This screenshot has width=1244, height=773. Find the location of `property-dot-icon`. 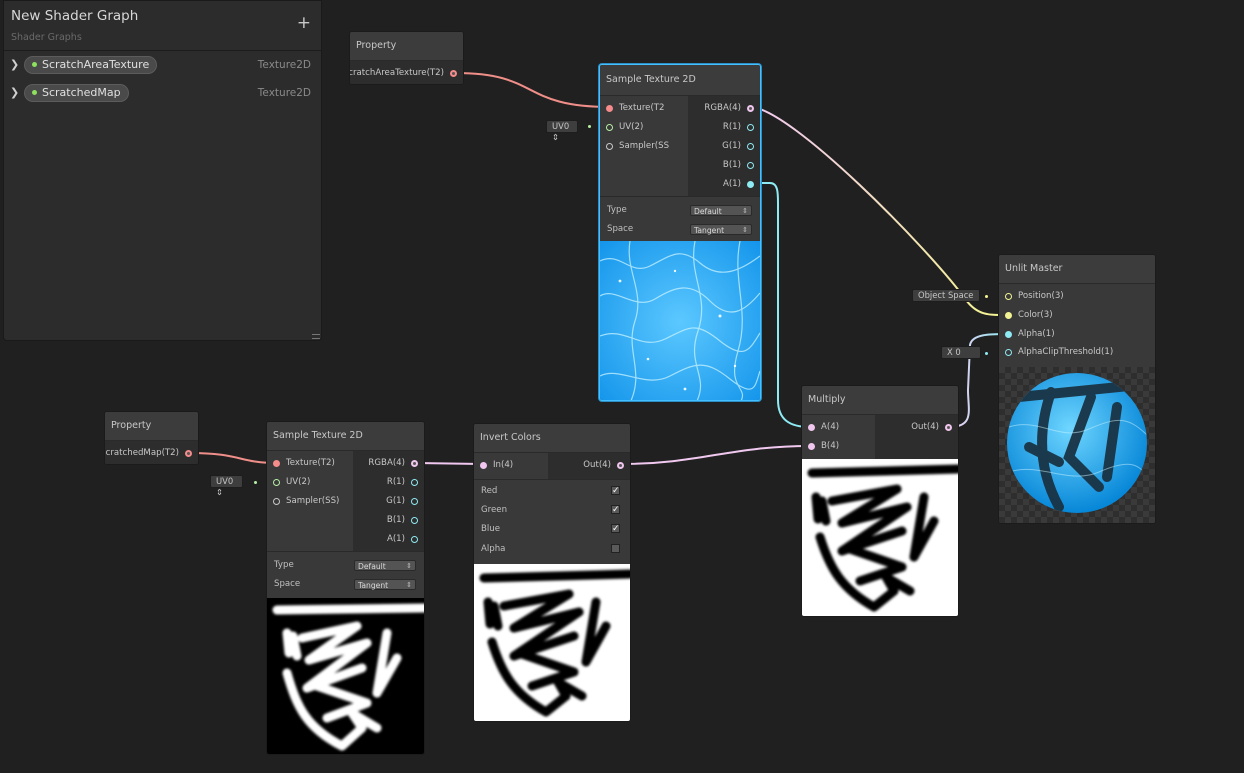

property-dot-icon is located at coordinates (34, 92).